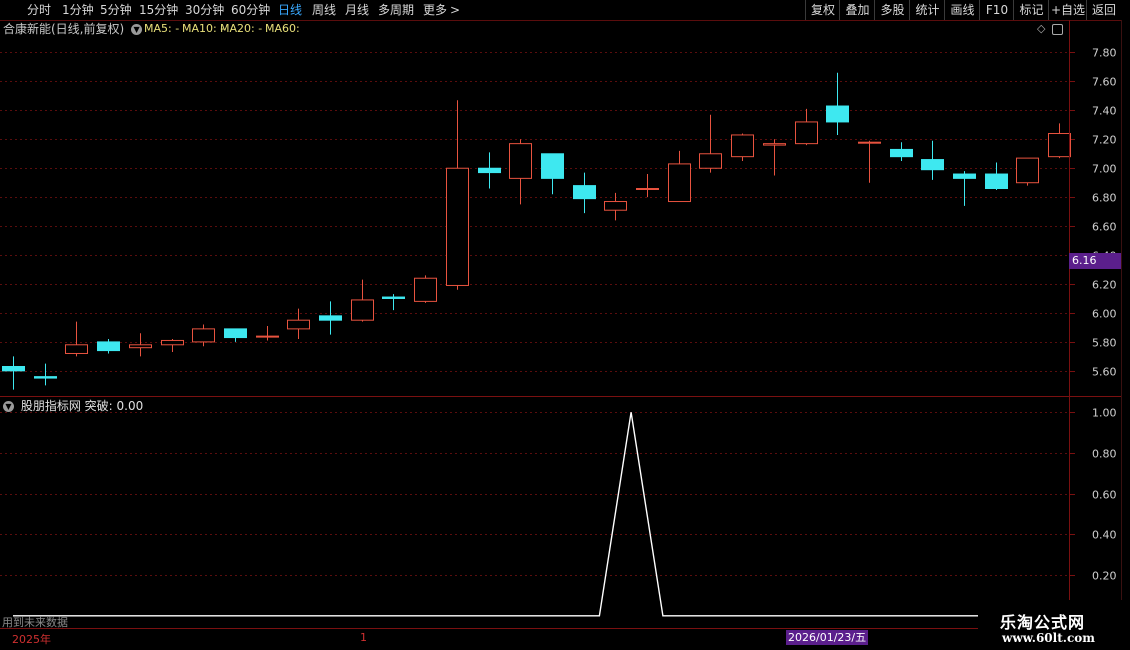 The image size is (1130, 650). I want to click on statistics-button: 统计, so click(927, 10).